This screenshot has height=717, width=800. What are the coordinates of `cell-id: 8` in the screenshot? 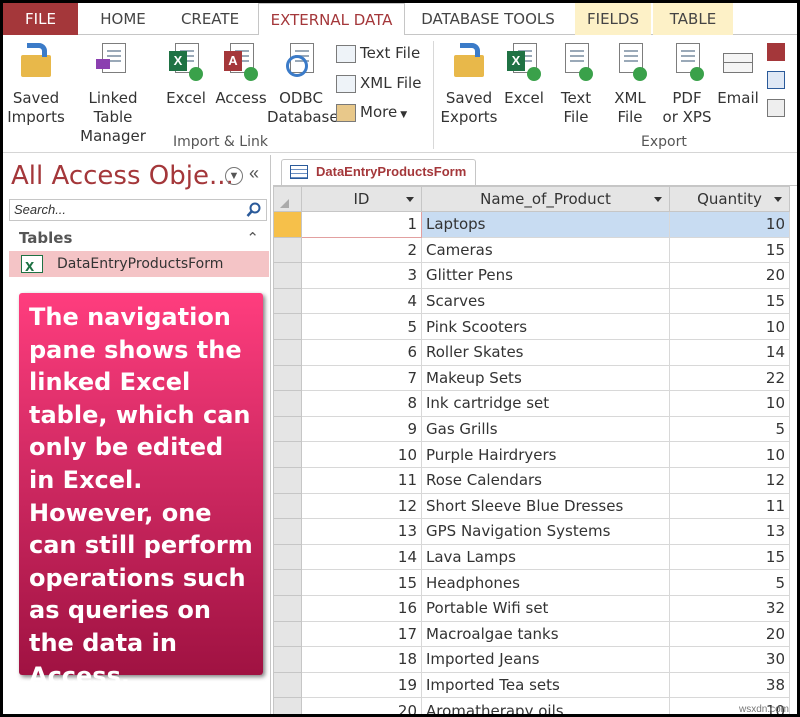 It's located at (361, 403).